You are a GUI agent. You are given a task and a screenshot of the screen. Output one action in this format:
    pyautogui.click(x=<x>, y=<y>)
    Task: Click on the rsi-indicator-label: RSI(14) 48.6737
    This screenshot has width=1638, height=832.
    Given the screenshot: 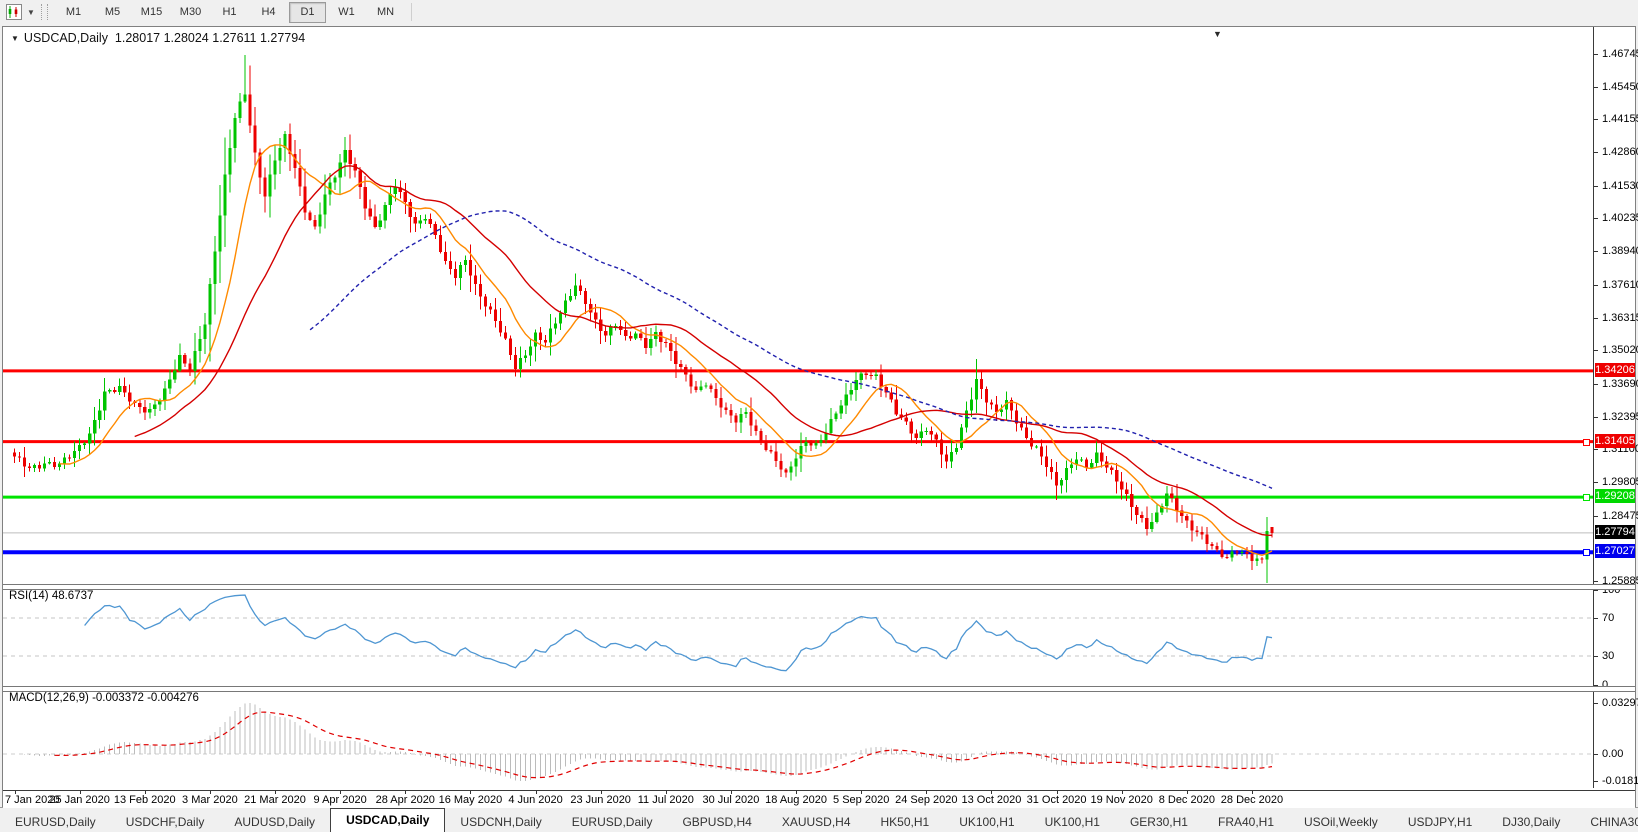 What is the action you would take?
    pyautogui.click(x=51, y=596)
    